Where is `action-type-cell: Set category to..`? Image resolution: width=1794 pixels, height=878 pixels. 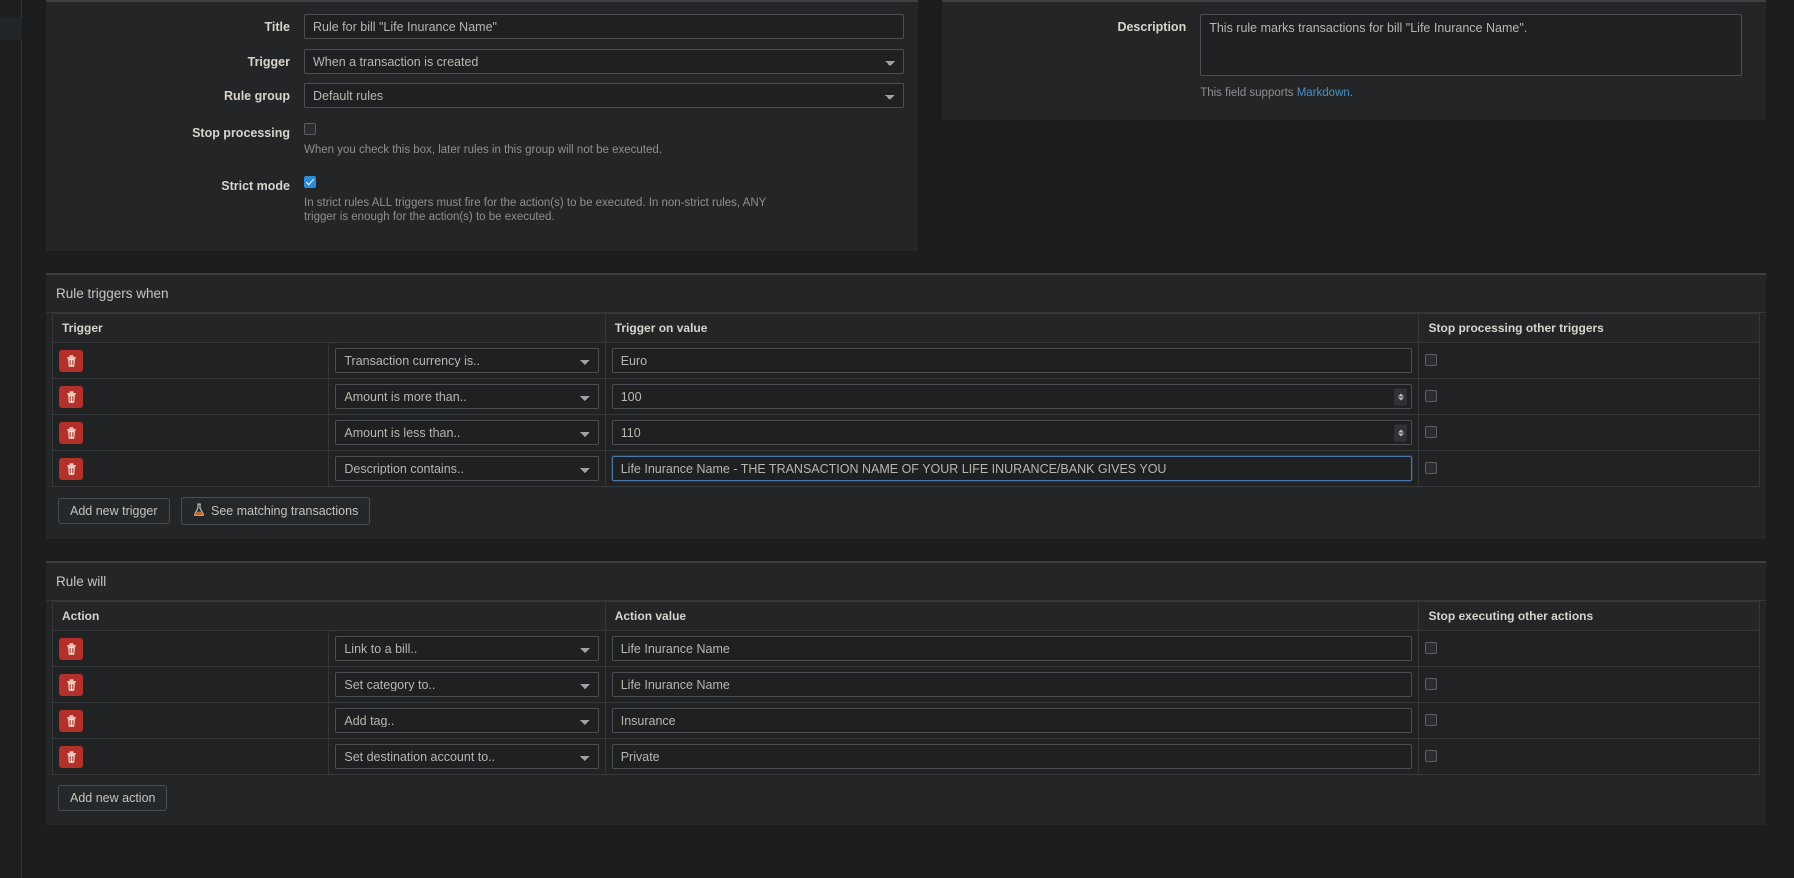 action-type-cell: Set category to.. is located at coordinates (467, 684).